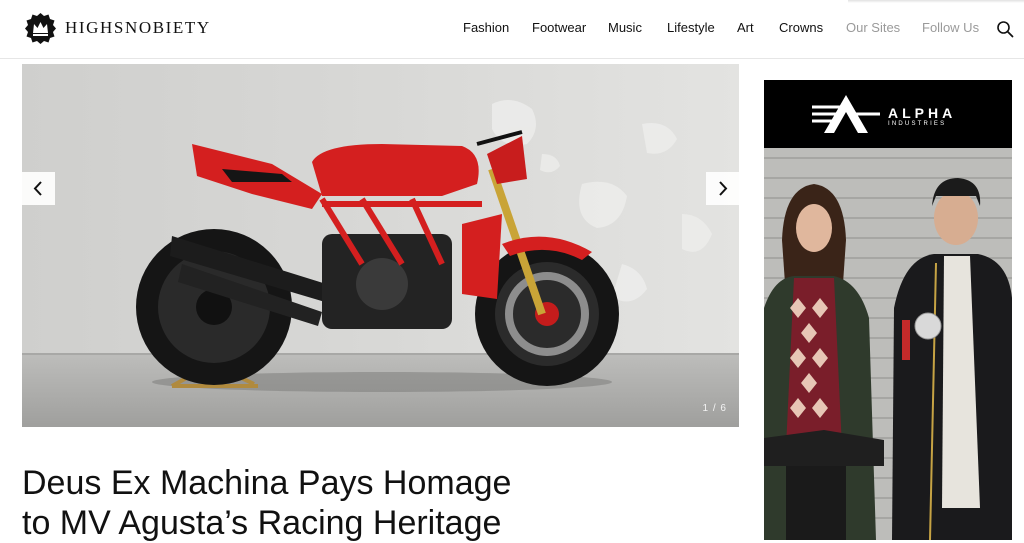 The width and height of the screenshot is (1024, 543). I want to click on headline-line-2: to MV Agusta’s Racing Heritage, so click(262, 523).